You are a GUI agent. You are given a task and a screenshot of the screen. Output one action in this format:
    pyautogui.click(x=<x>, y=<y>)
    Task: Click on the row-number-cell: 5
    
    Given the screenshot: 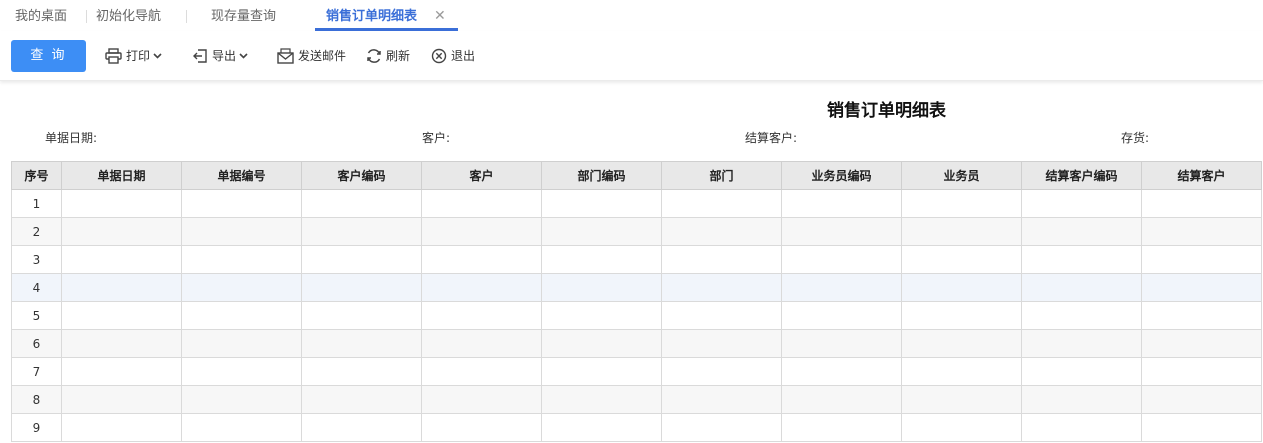 What is the action you would take?
    pyautogui.click(x=36, y=315)
    